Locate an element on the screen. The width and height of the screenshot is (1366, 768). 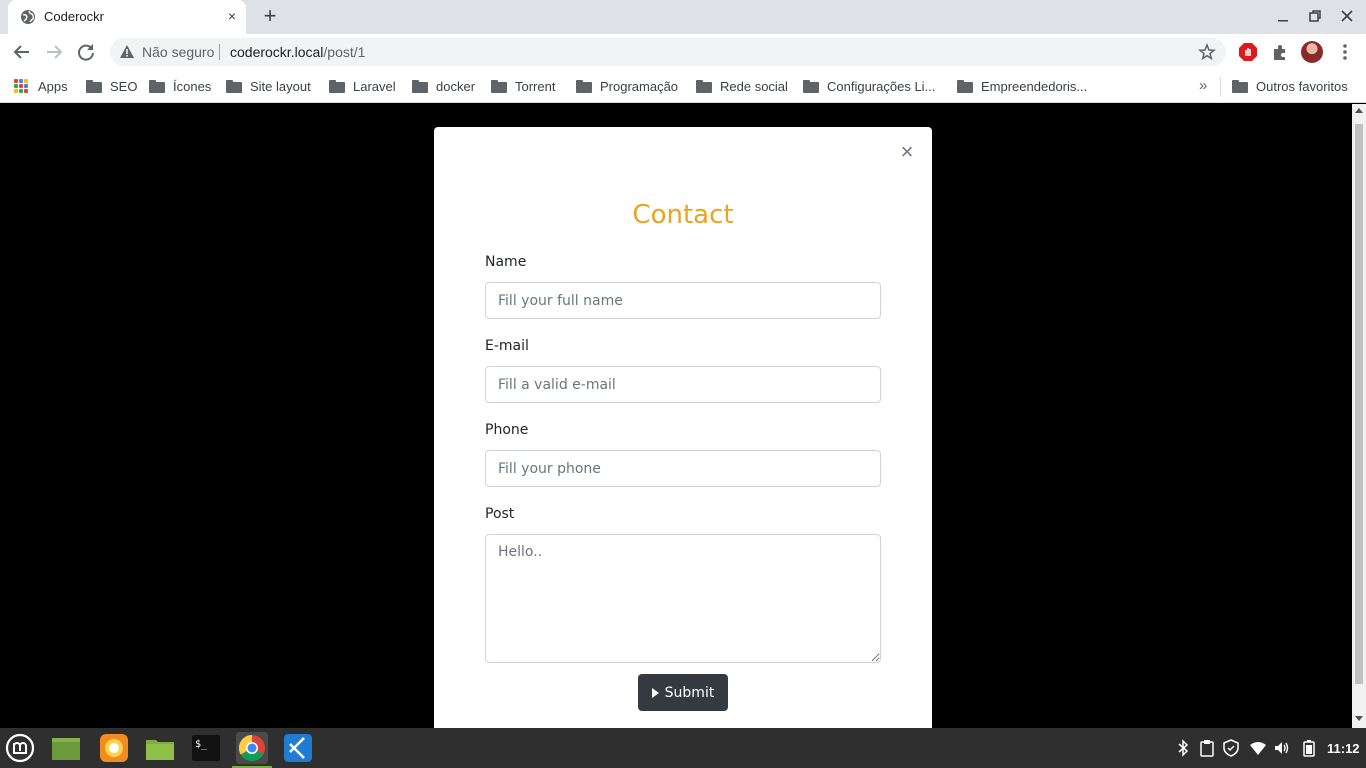
address-bar: Não seguro coderockr.local/post/1 is located at coordinates (668, 52).